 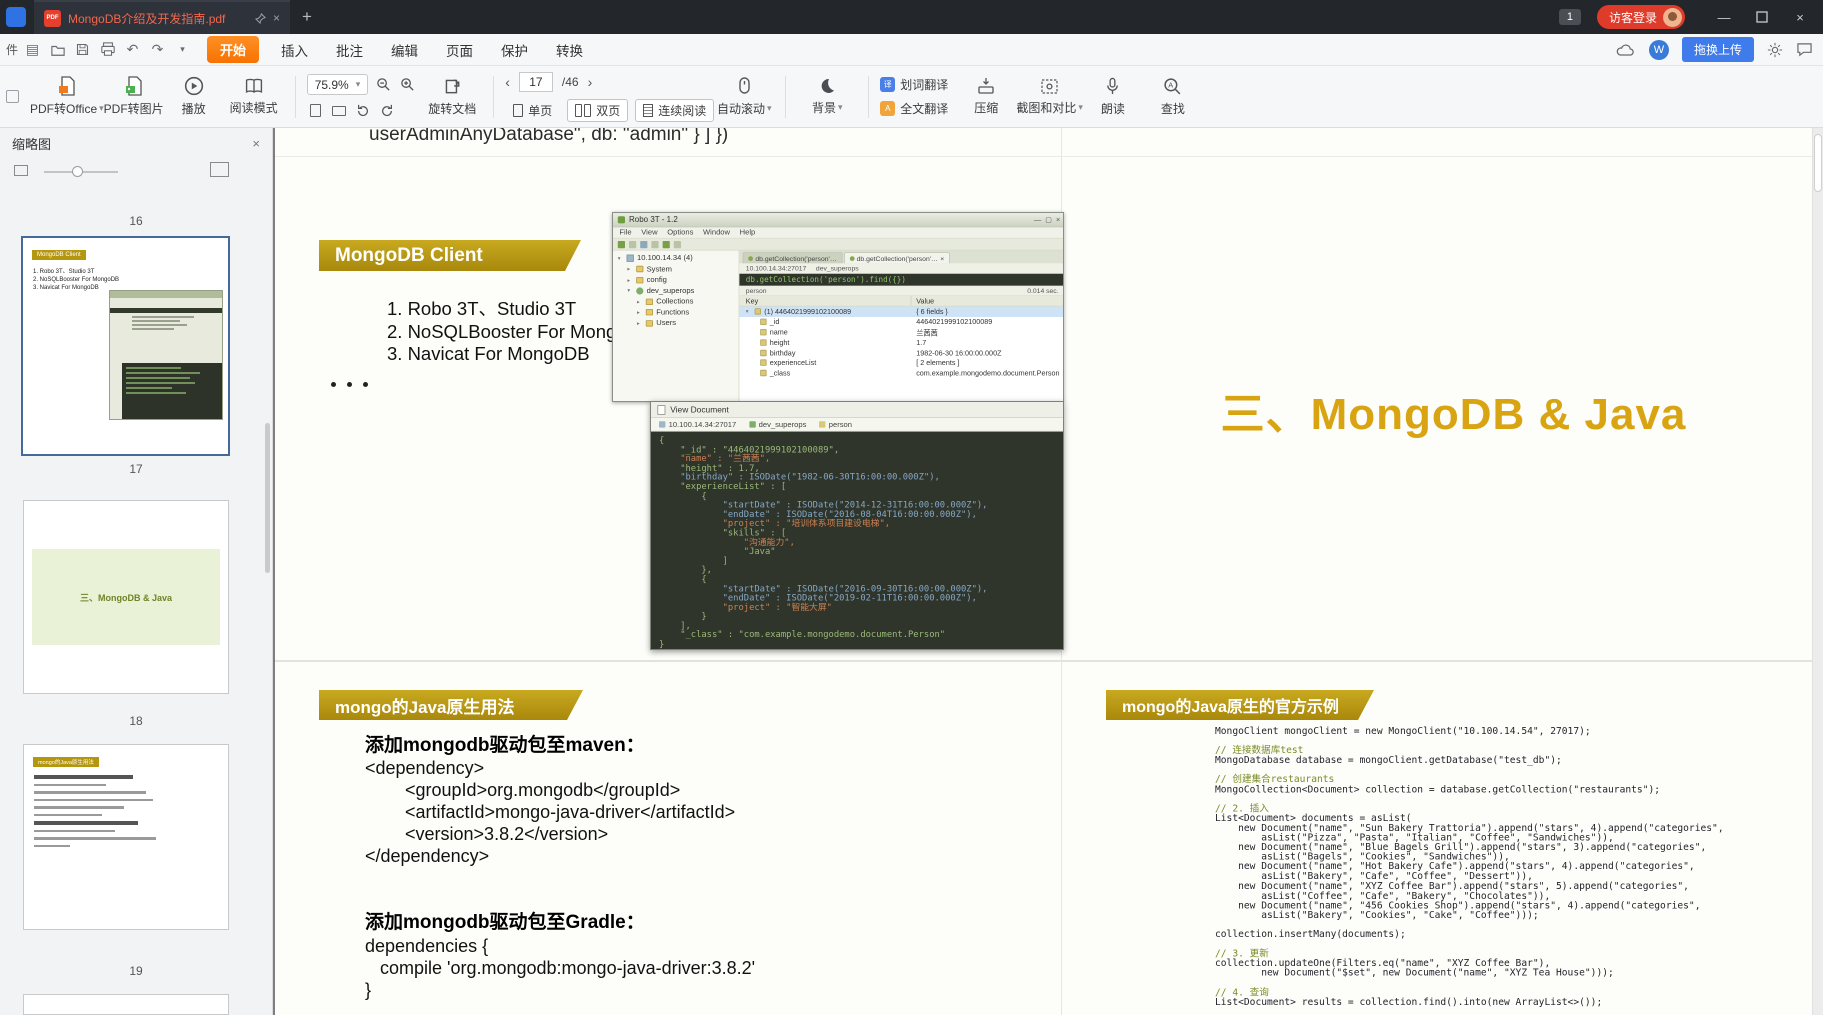 I want to click on snapshot-compare-label: 截图和对比, so click(x=1046, y=107).